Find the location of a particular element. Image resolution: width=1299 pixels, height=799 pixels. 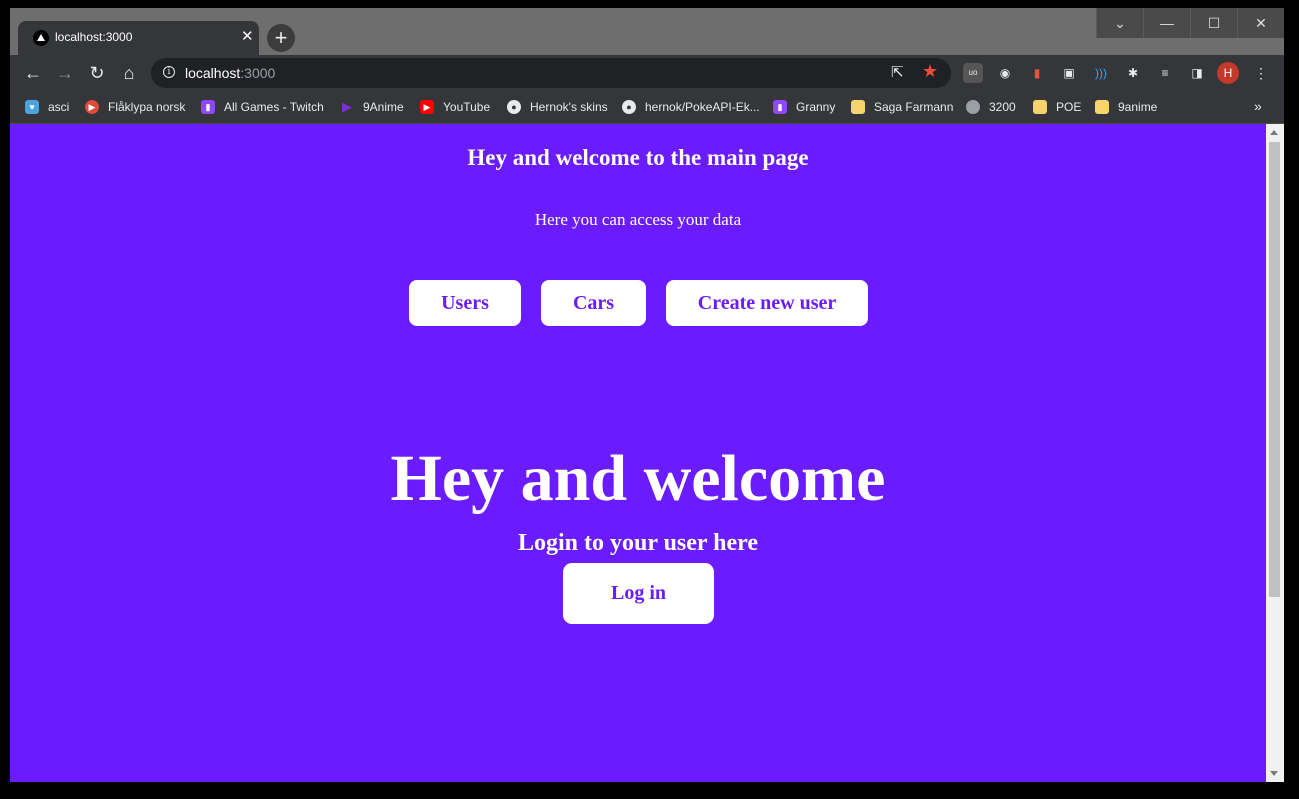

side-panel-icon: ◨ is located at coordinates (1197, 73).